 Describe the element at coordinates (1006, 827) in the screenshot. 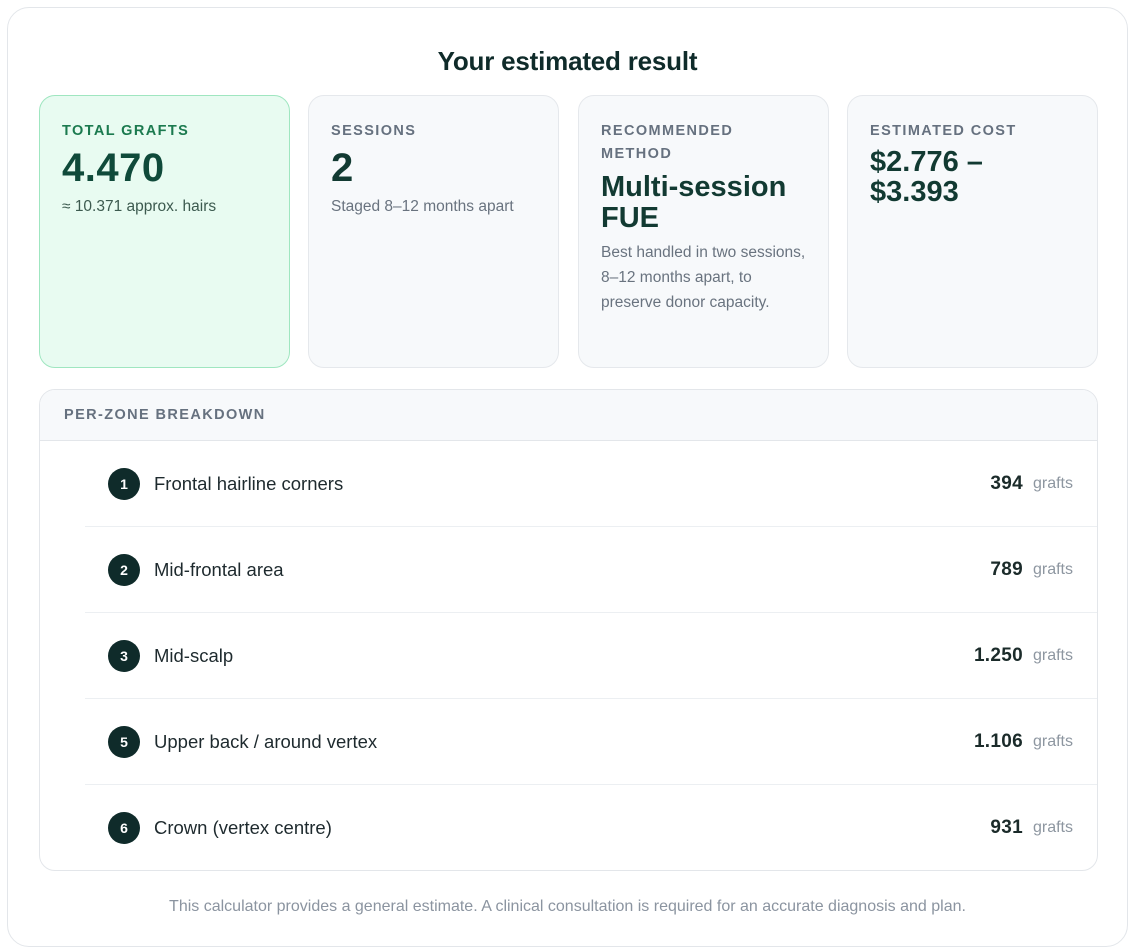

I see `zone-graft-count: 931` at that location.